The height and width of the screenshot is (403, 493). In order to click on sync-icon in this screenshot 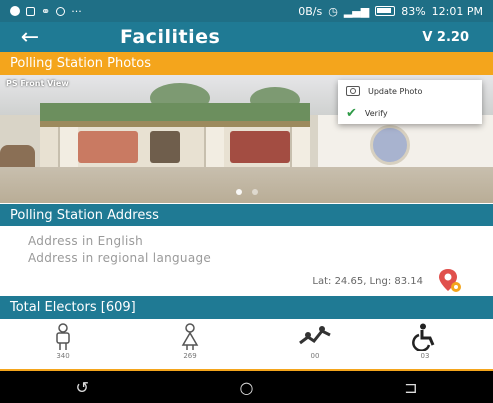, I will do `click(61, 11)`.